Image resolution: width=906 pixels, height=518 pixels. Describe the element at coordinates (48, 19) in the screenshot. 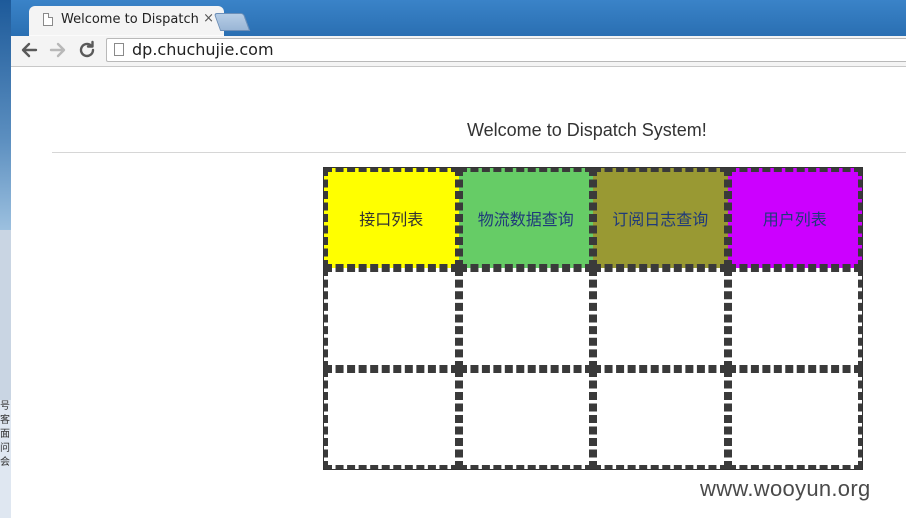

I see `document-icon` at that location.